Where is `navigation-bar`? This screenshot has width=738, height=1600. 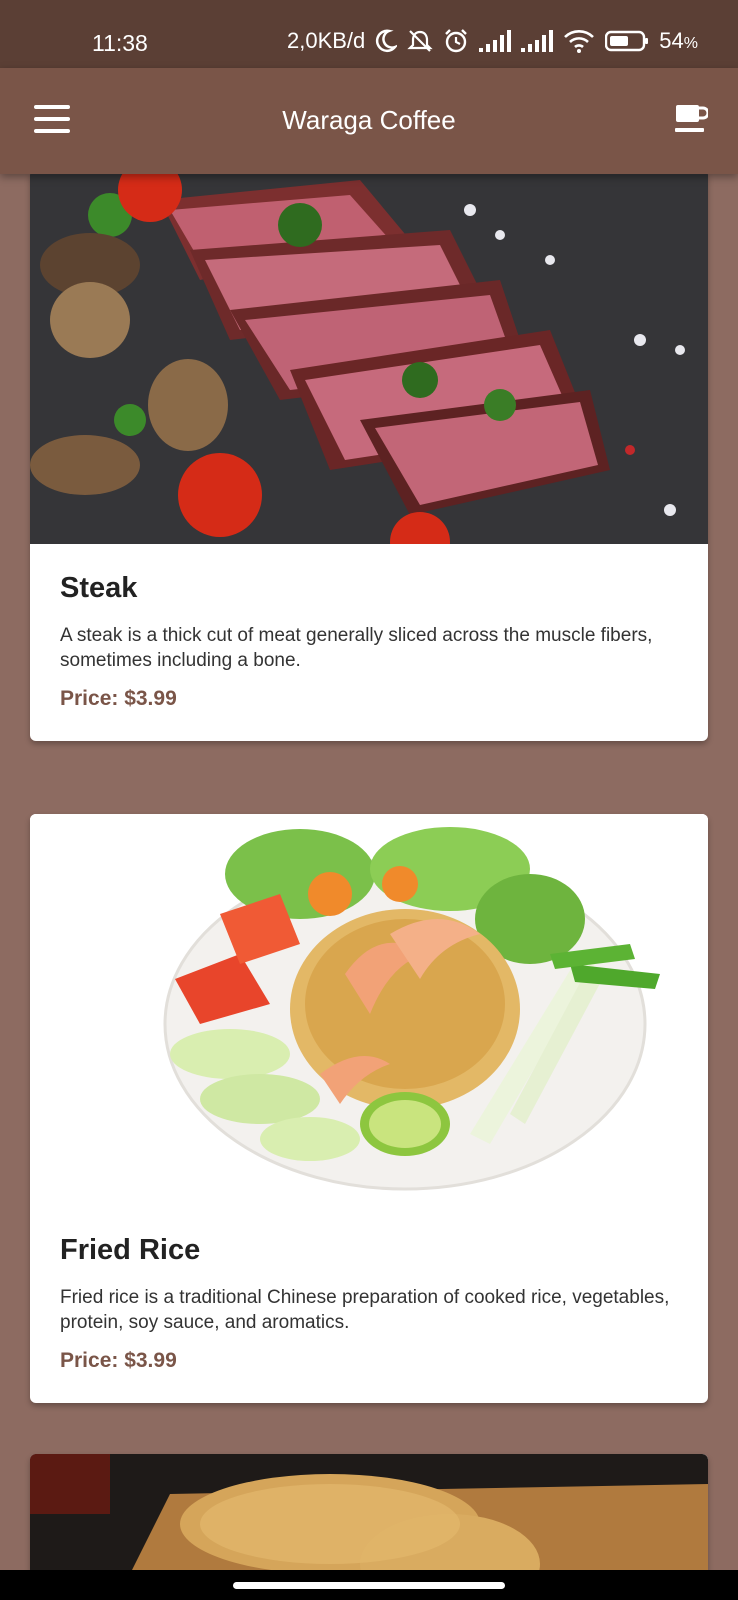
navigation-bar is located at coordinates (369, 1585).